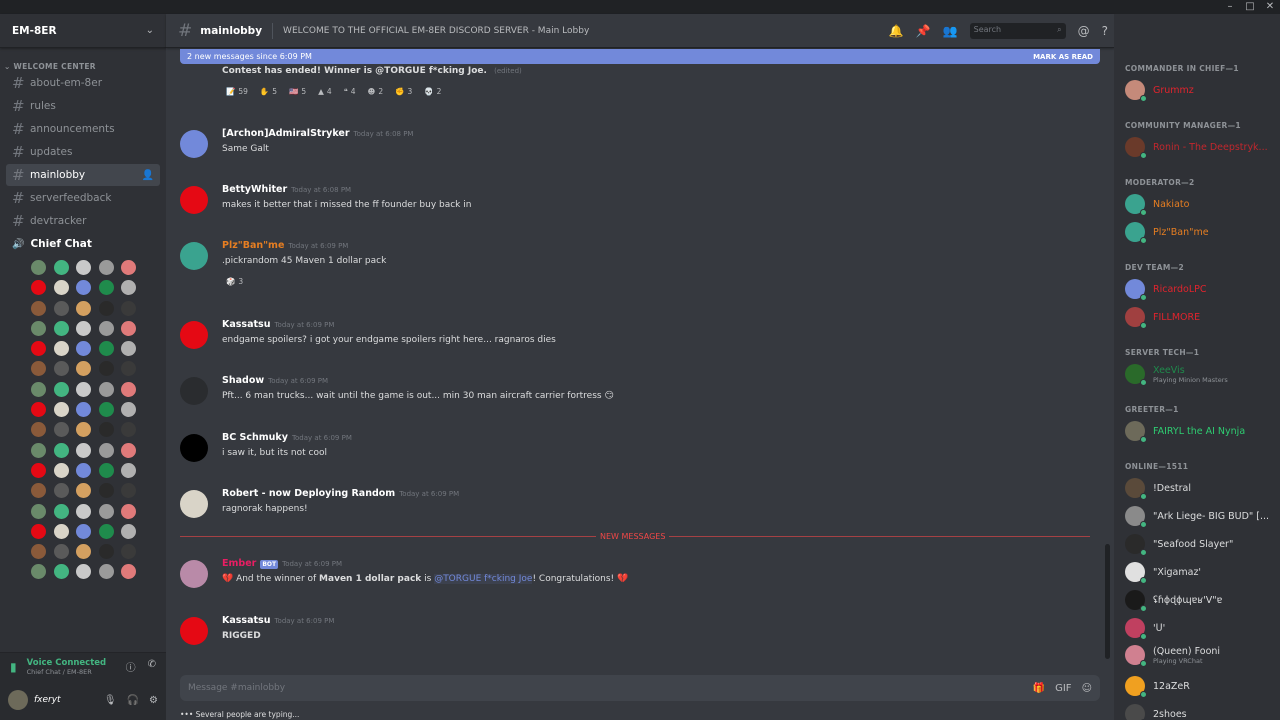 The width and height of the screenshot is (1280, 720). I want to click on reaction: 🎲 3, so click(234, 281).